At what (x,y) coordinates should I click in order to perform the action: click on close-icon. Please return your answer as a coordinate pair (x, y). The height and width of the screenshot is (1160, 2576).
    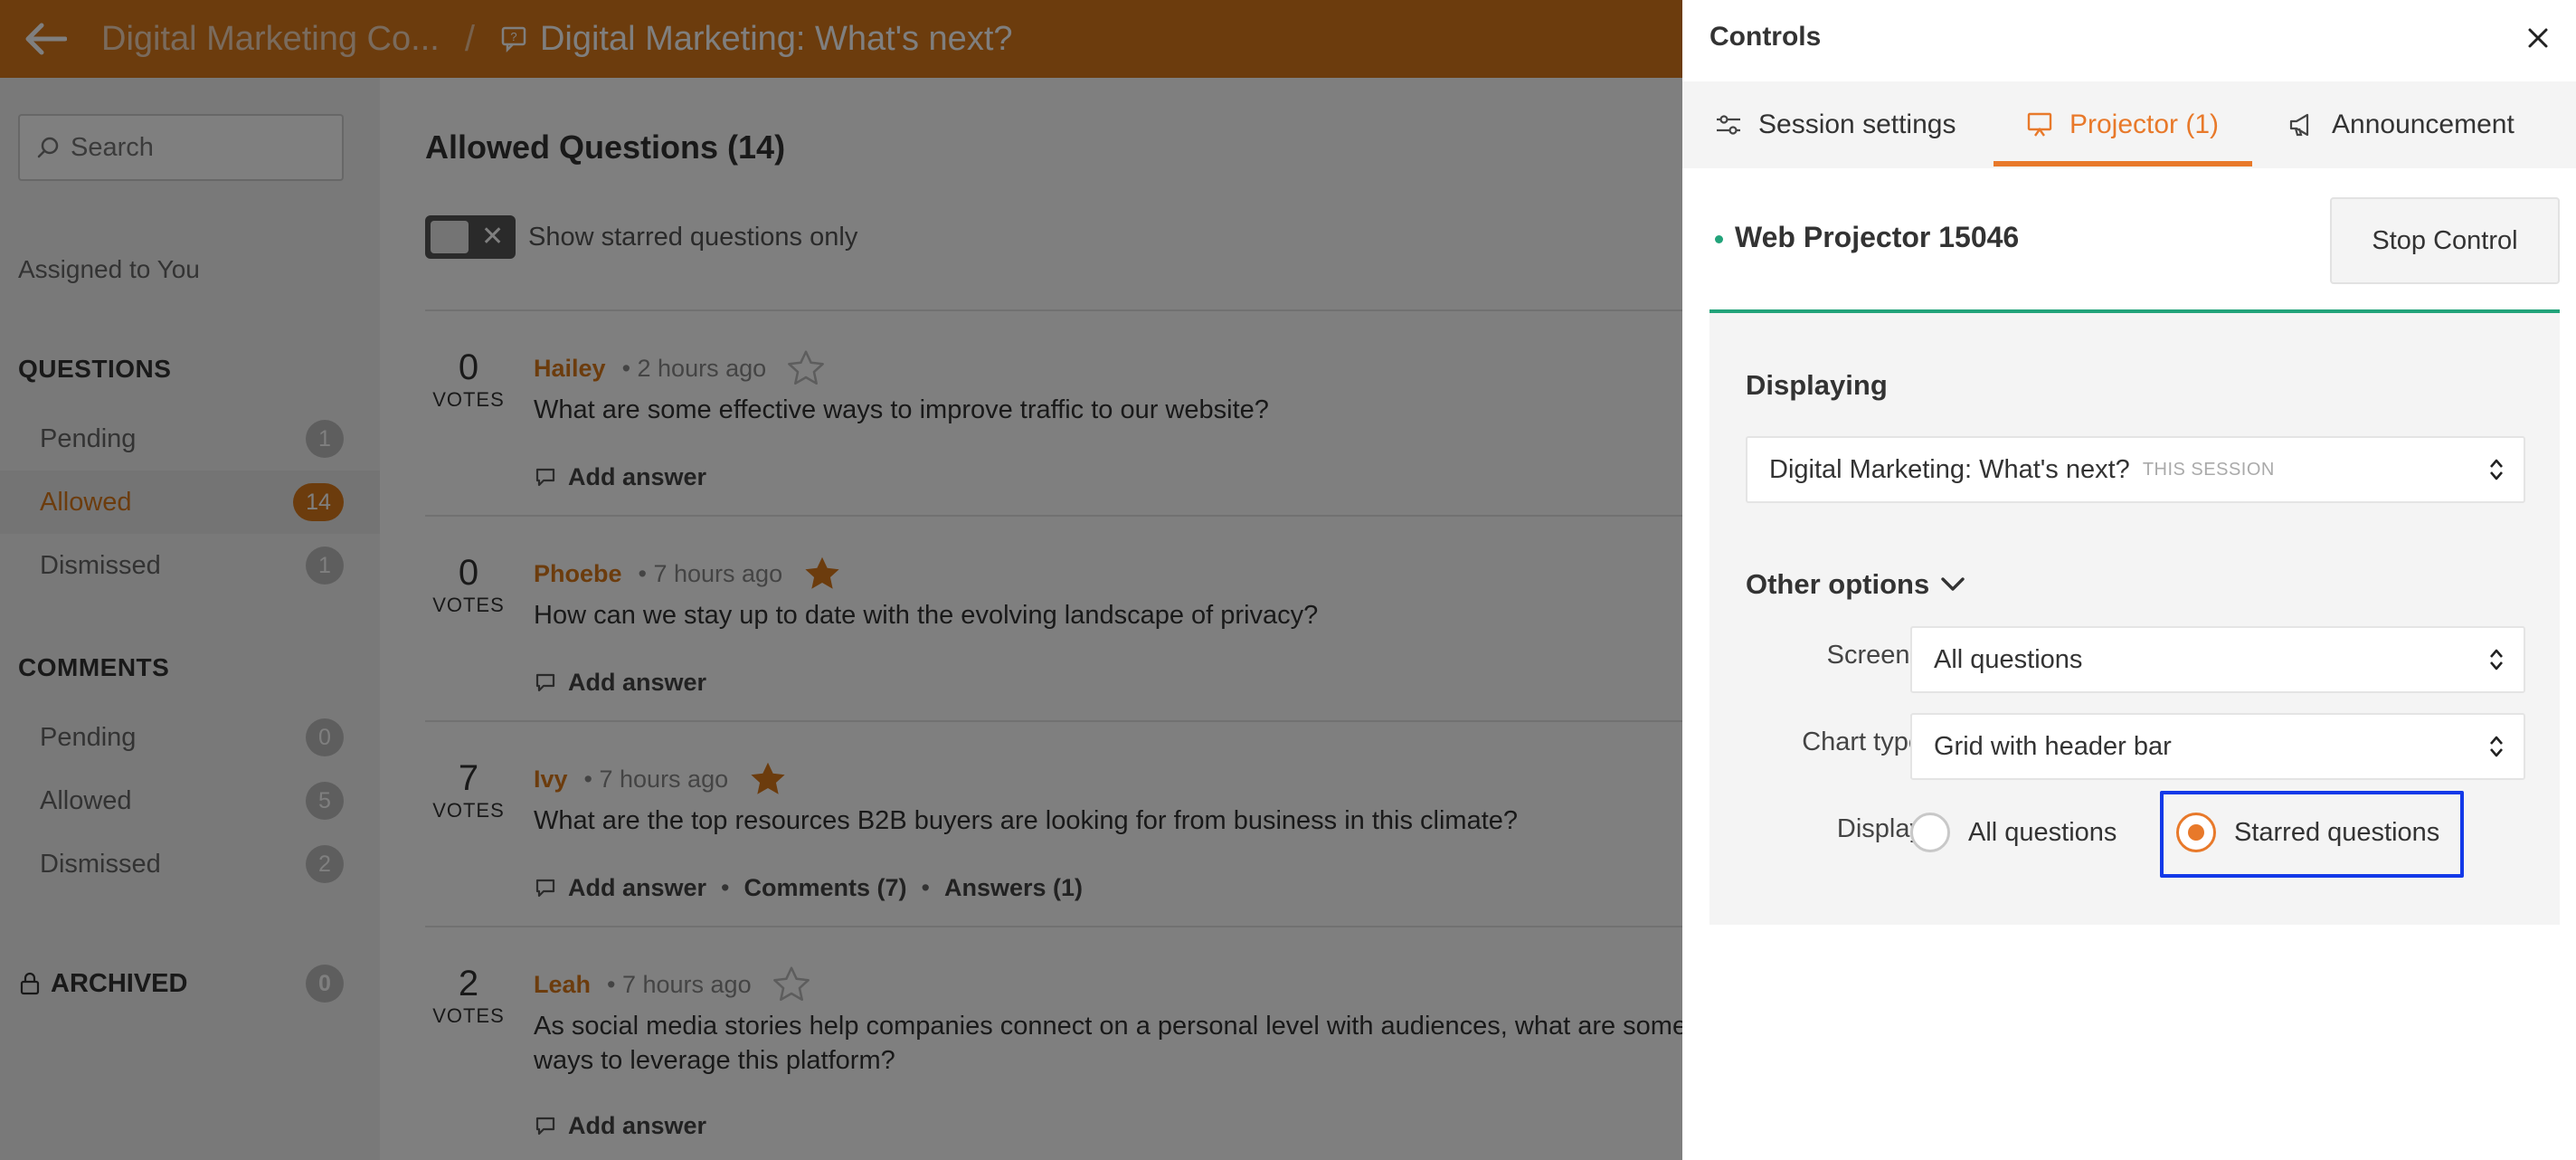
    Looking at the image, I should click on (2538, 38).